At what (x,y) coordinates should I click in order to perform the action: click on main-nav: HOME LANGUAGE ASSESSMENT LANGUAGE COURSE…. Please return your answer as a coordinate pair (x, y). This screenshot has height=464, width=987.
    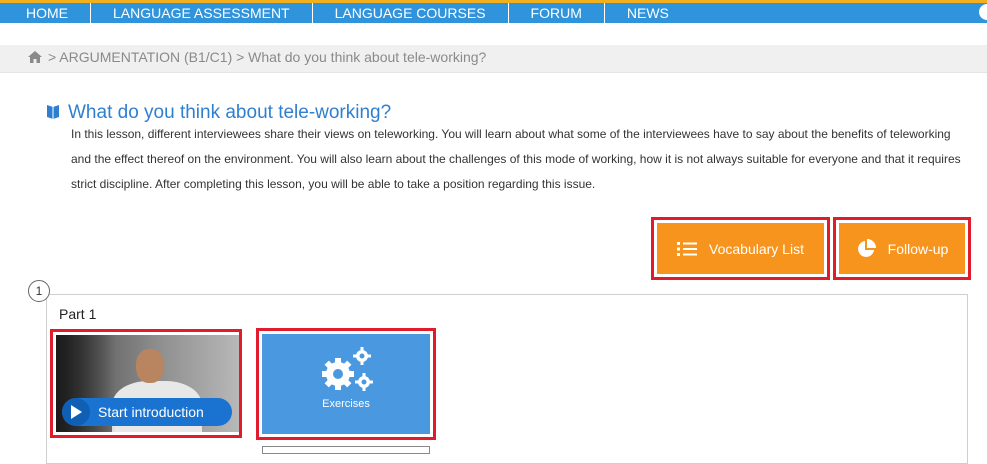
    Looking at the image, I should click on (493, 13).